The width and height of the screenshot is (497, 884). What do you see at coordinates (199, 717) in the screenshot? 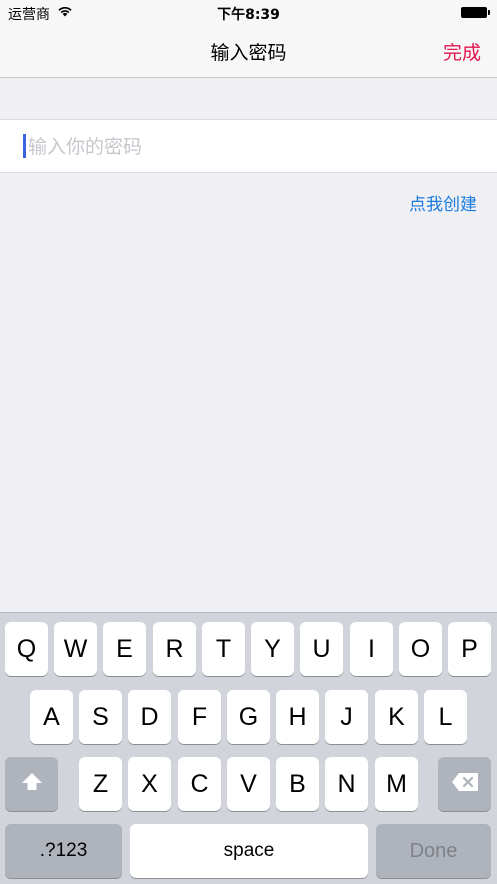
I see `key-f: F` at bounding box center [199, 717].